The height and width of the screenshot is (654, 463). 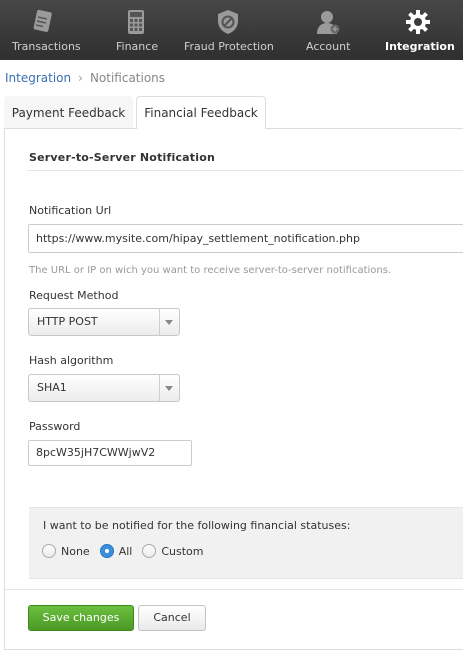 What do you see at coordinates (75, 551) in the screenshot?
I see `radio-label: None` at bounding box center [75, 551].